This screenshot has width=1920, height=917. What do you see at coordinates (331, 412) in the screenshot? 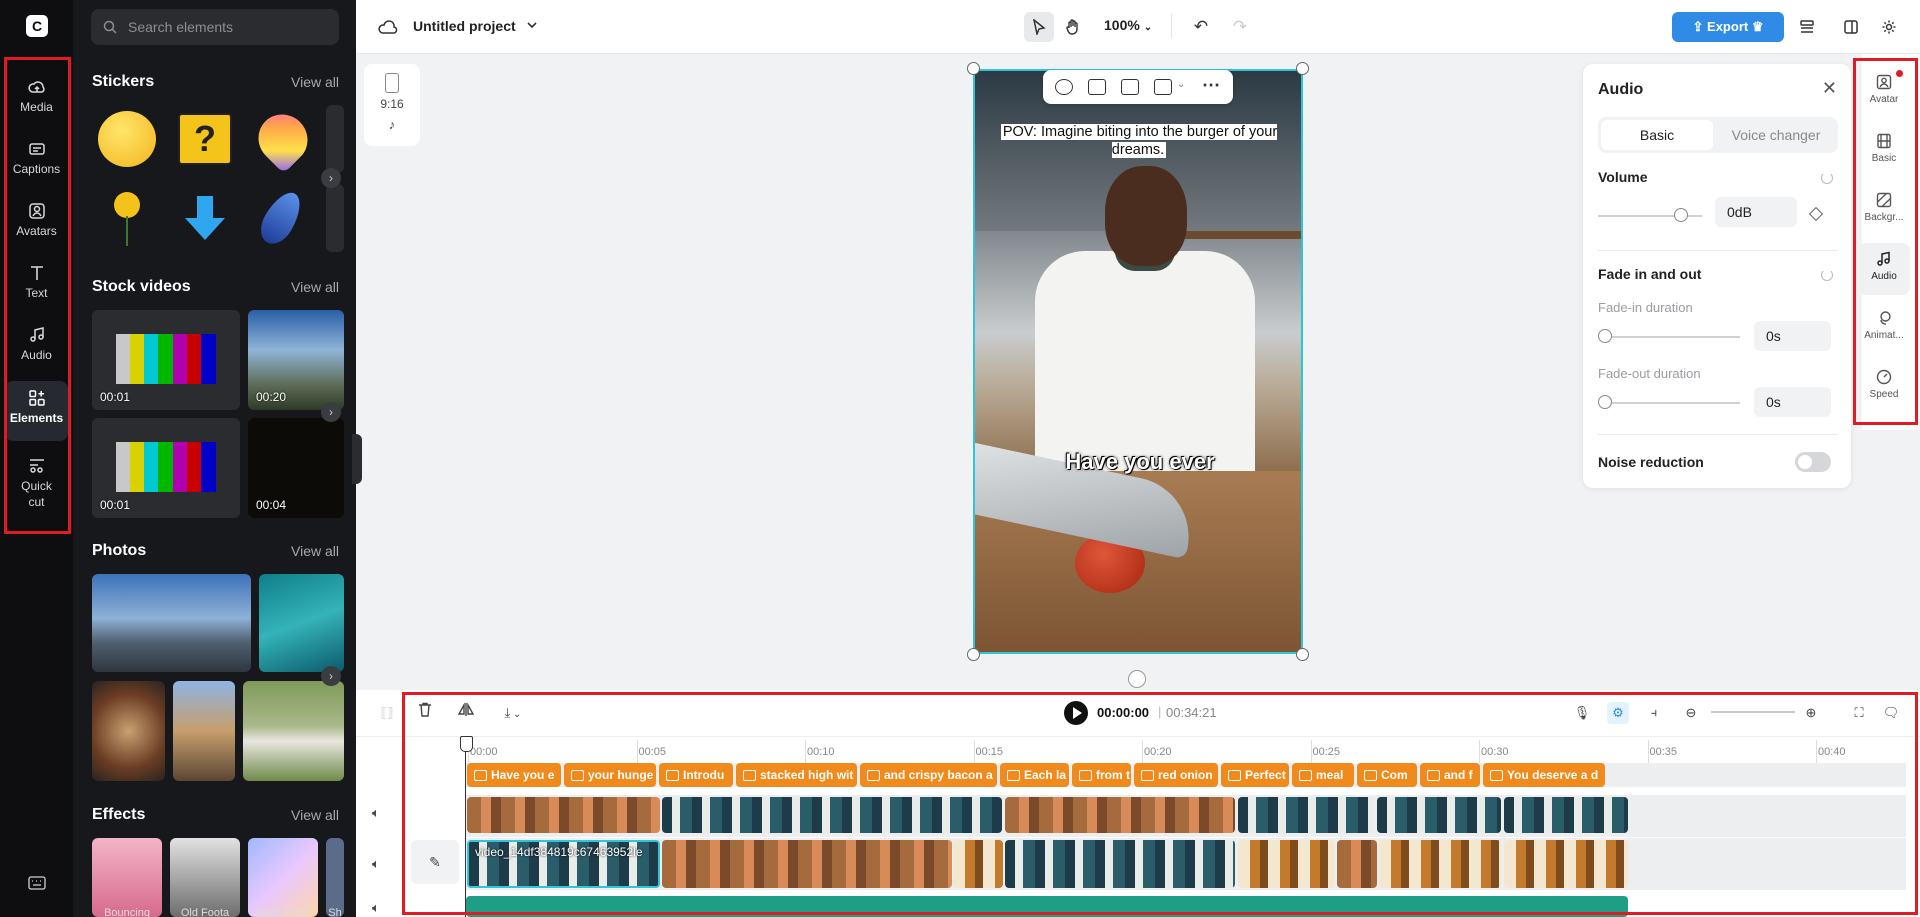
I see `stock-videos-next-button: ›` at bounding box center [331, 412].